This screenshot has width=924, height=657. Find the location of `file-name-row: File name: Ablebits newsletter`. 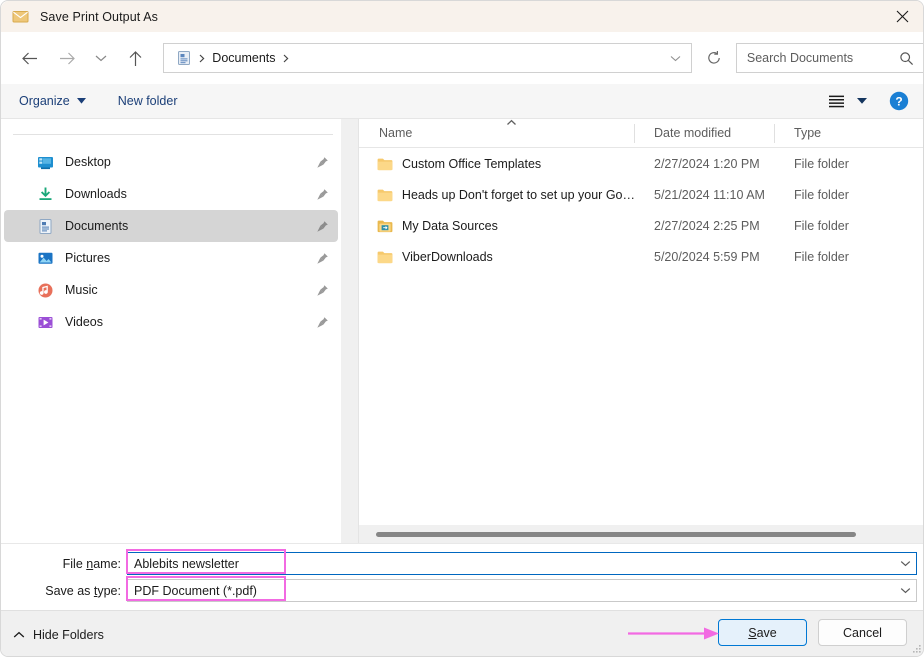

file-name-row: File name: Ablebits newsletter is located at coordinates (462, 563).